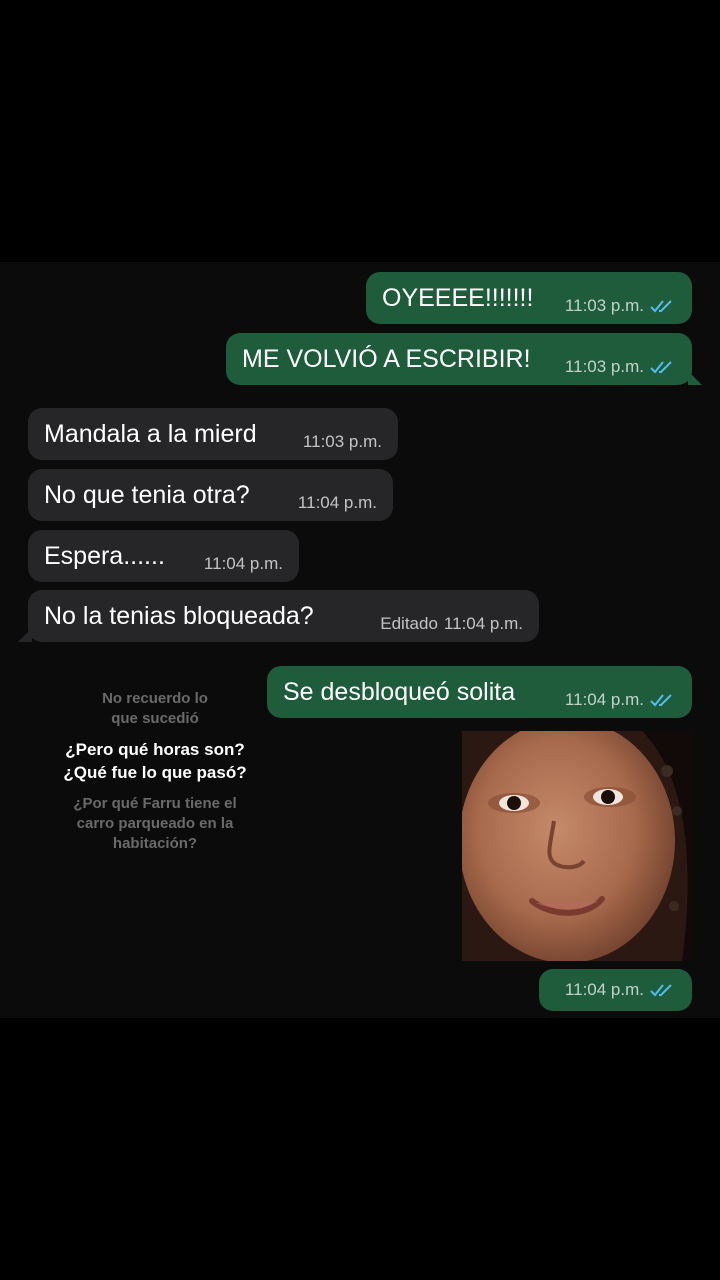  I want to click on outgoing-message: OYEEEE!!!!!!! 11:03 p.m., so click(529, 298).